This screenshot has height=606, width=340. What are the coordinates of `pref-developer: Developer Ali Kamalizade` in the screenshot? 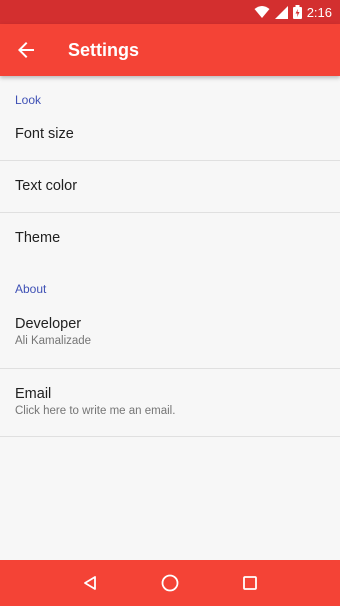 It's located at (170, 331).